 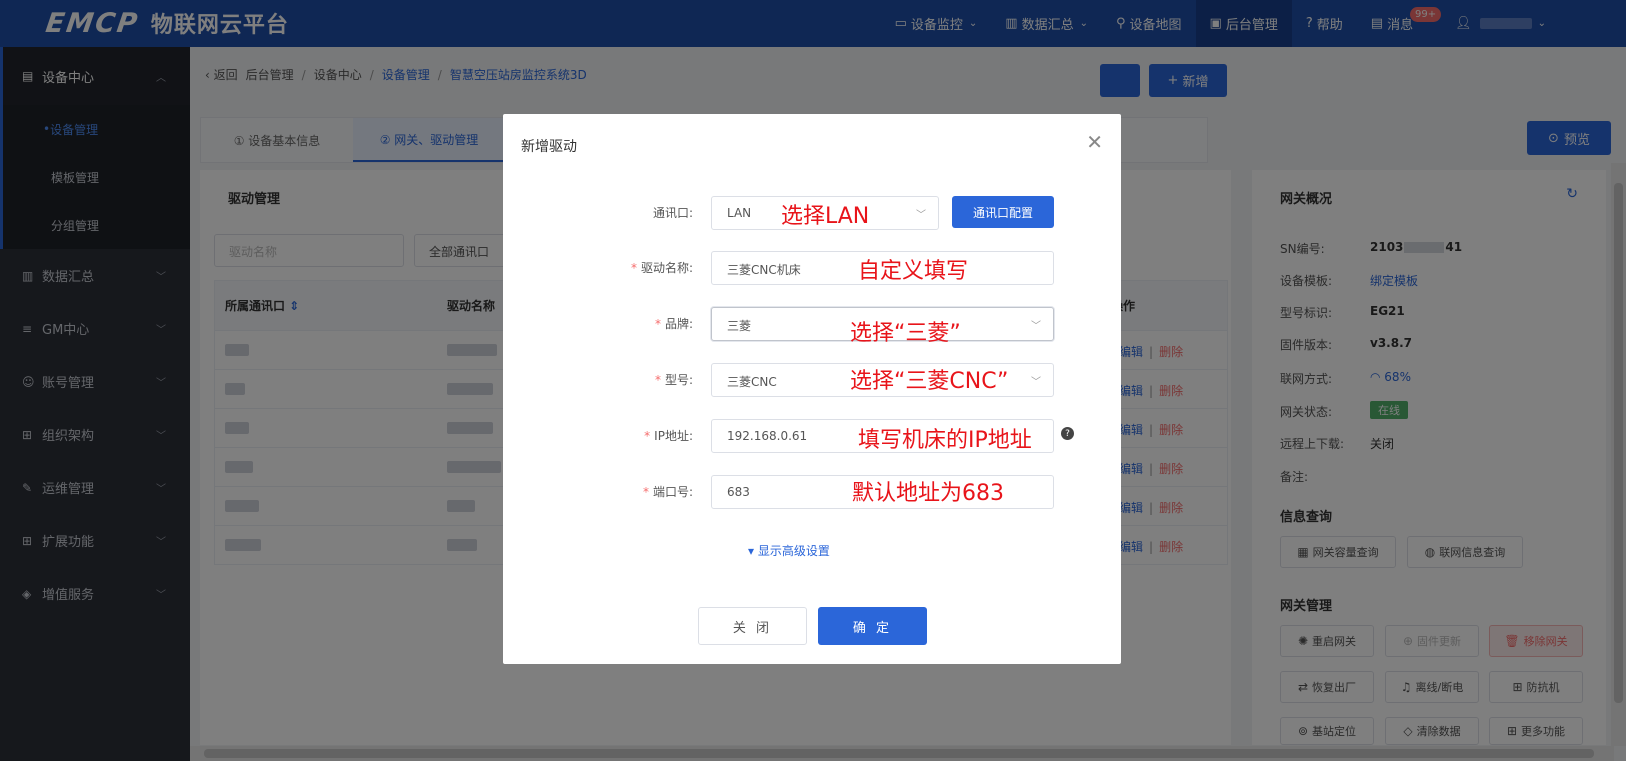 I want to click on form-row-ip: * IP地址: 192.168.0.61 ? 填写机床的IP地址, so click(x=812, y=436).